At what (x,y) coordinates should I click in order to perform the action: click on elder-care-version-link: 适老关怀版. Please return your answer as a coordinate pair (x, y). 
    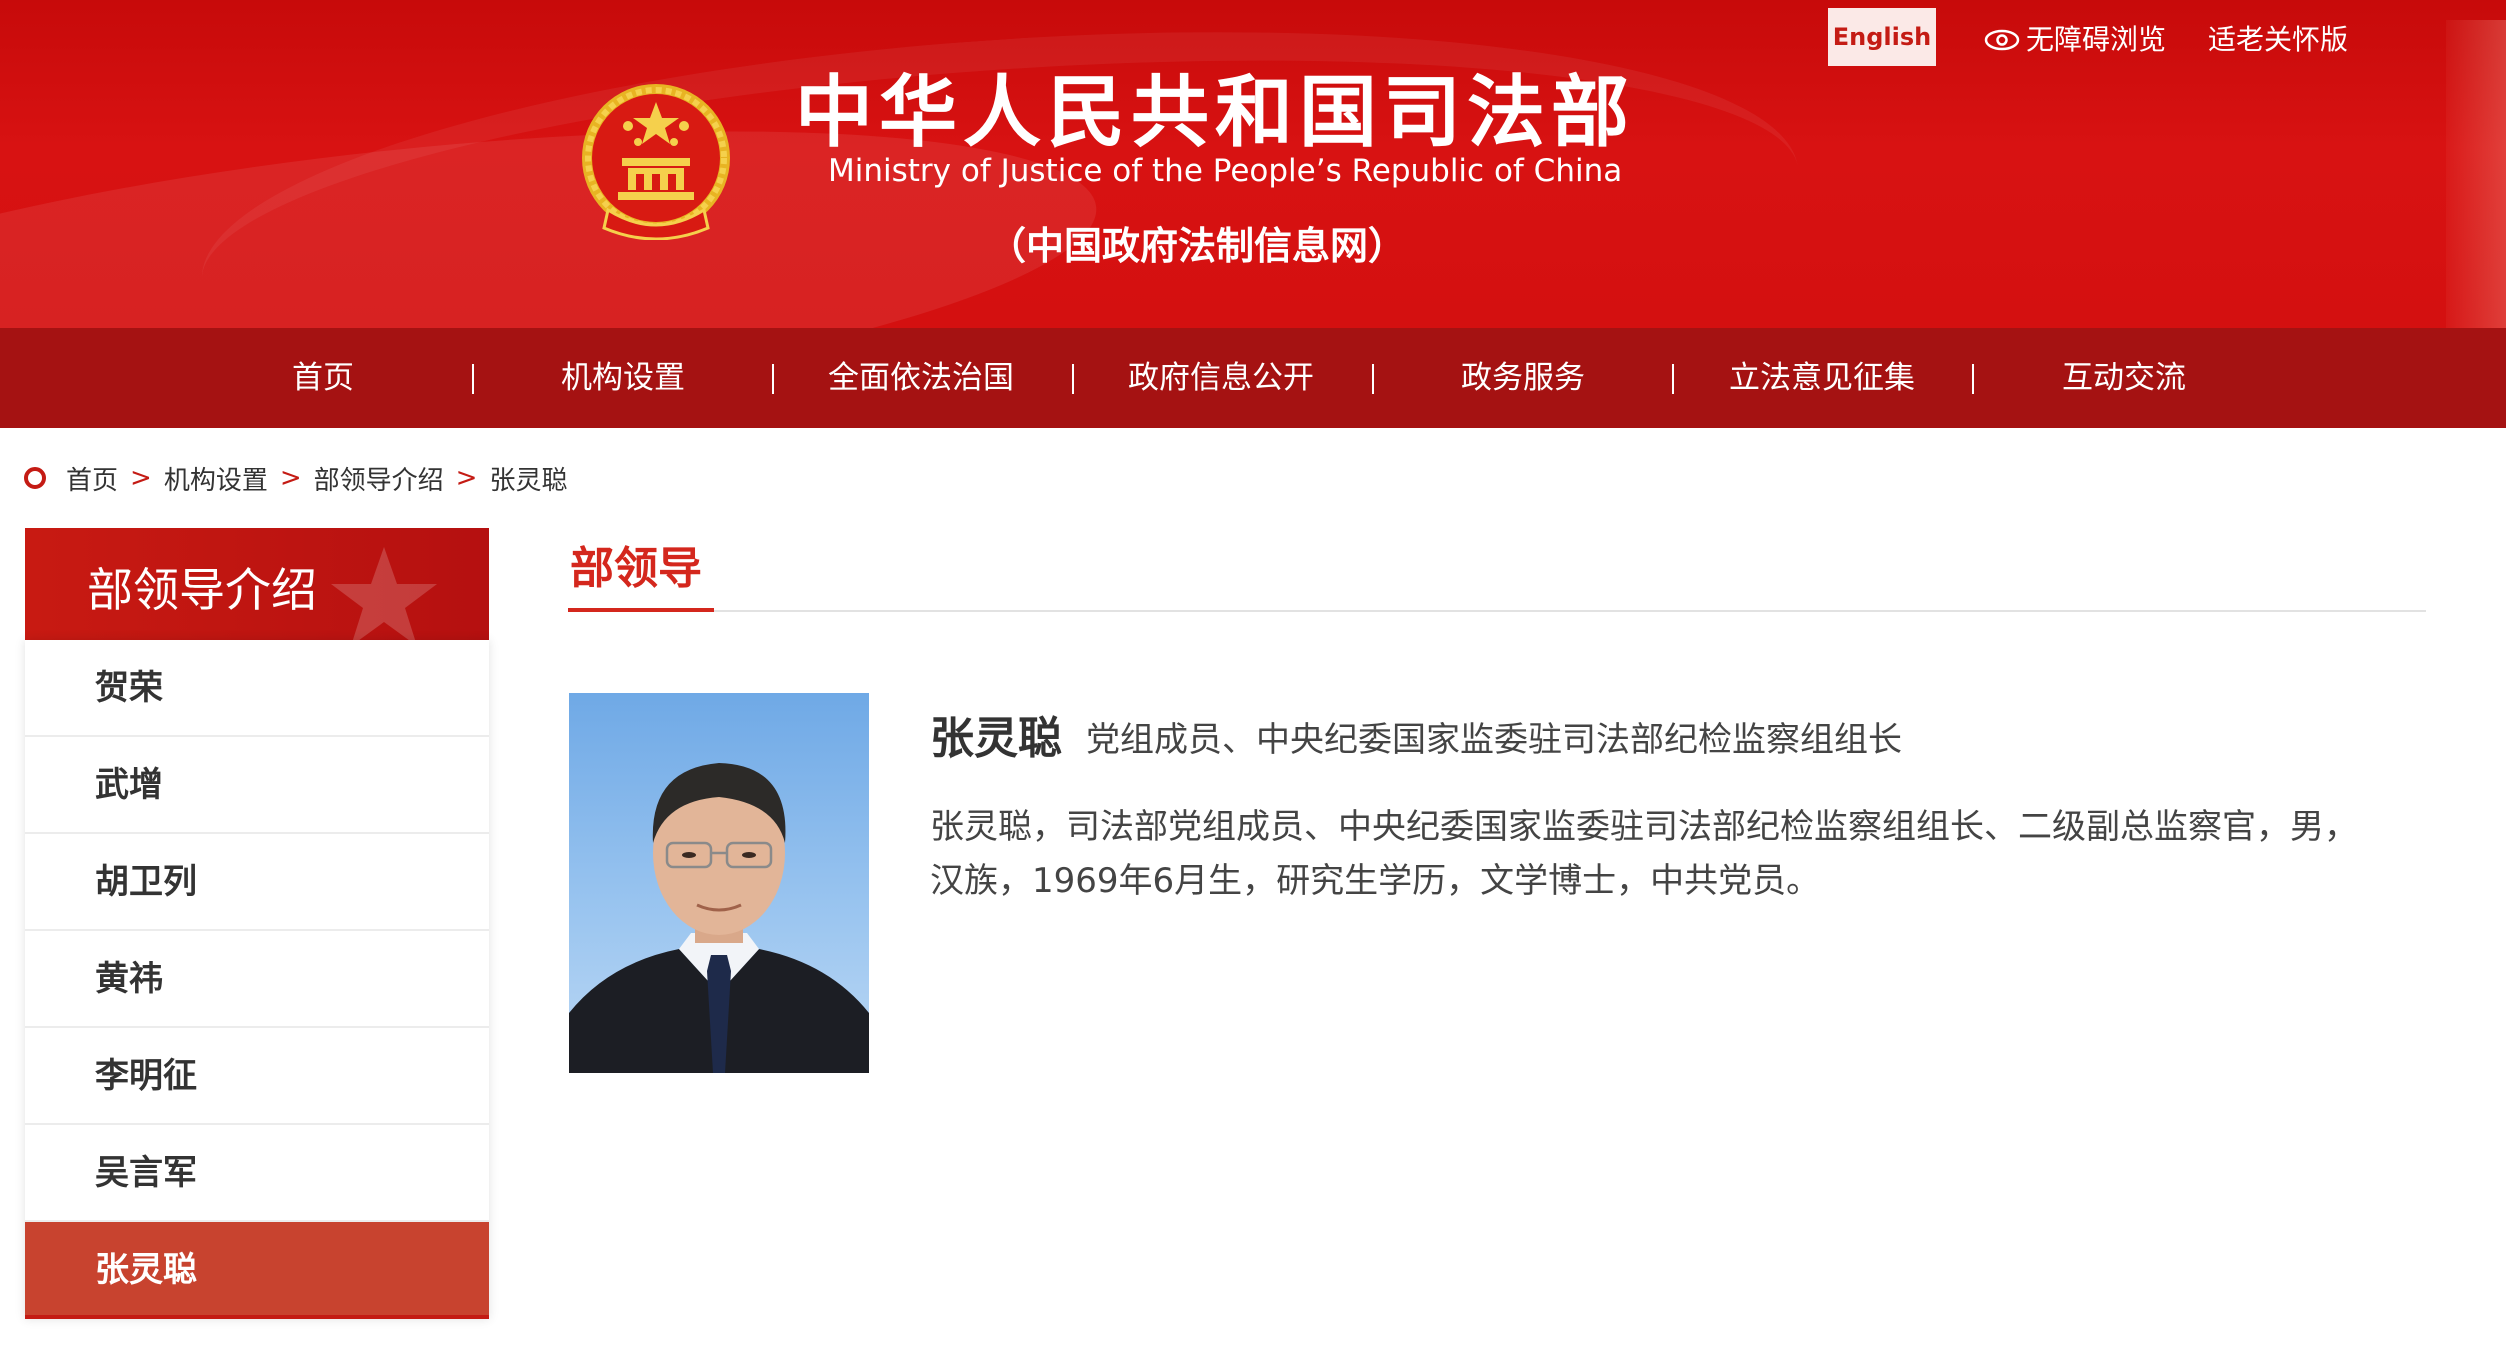
    Looking at the image, I should click on (2278, 38).